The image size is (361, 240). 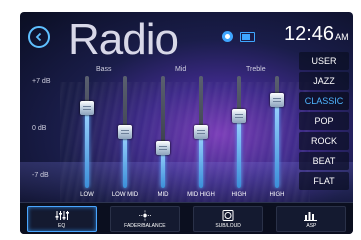 I want to click on eq-button: EQ, so click(x=61, y=219).